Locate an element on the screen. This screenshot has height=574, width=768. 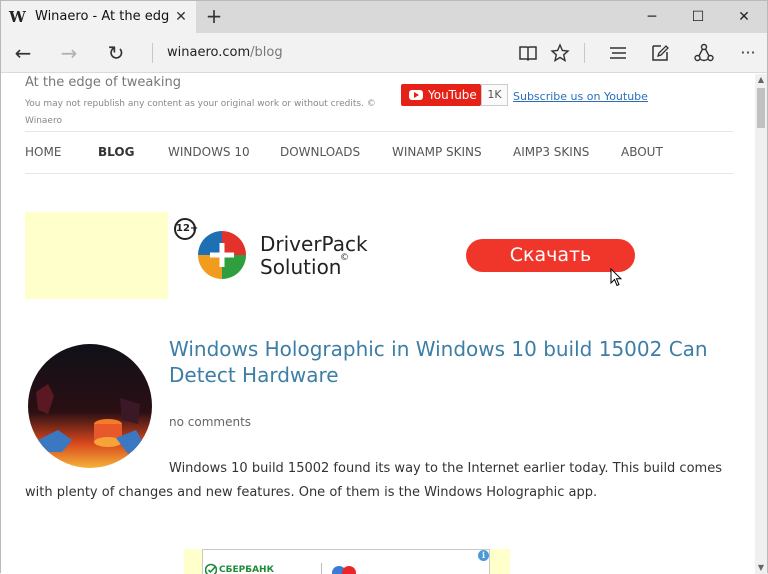
post-comments-link: no comments is located at coordinates (210, 422).